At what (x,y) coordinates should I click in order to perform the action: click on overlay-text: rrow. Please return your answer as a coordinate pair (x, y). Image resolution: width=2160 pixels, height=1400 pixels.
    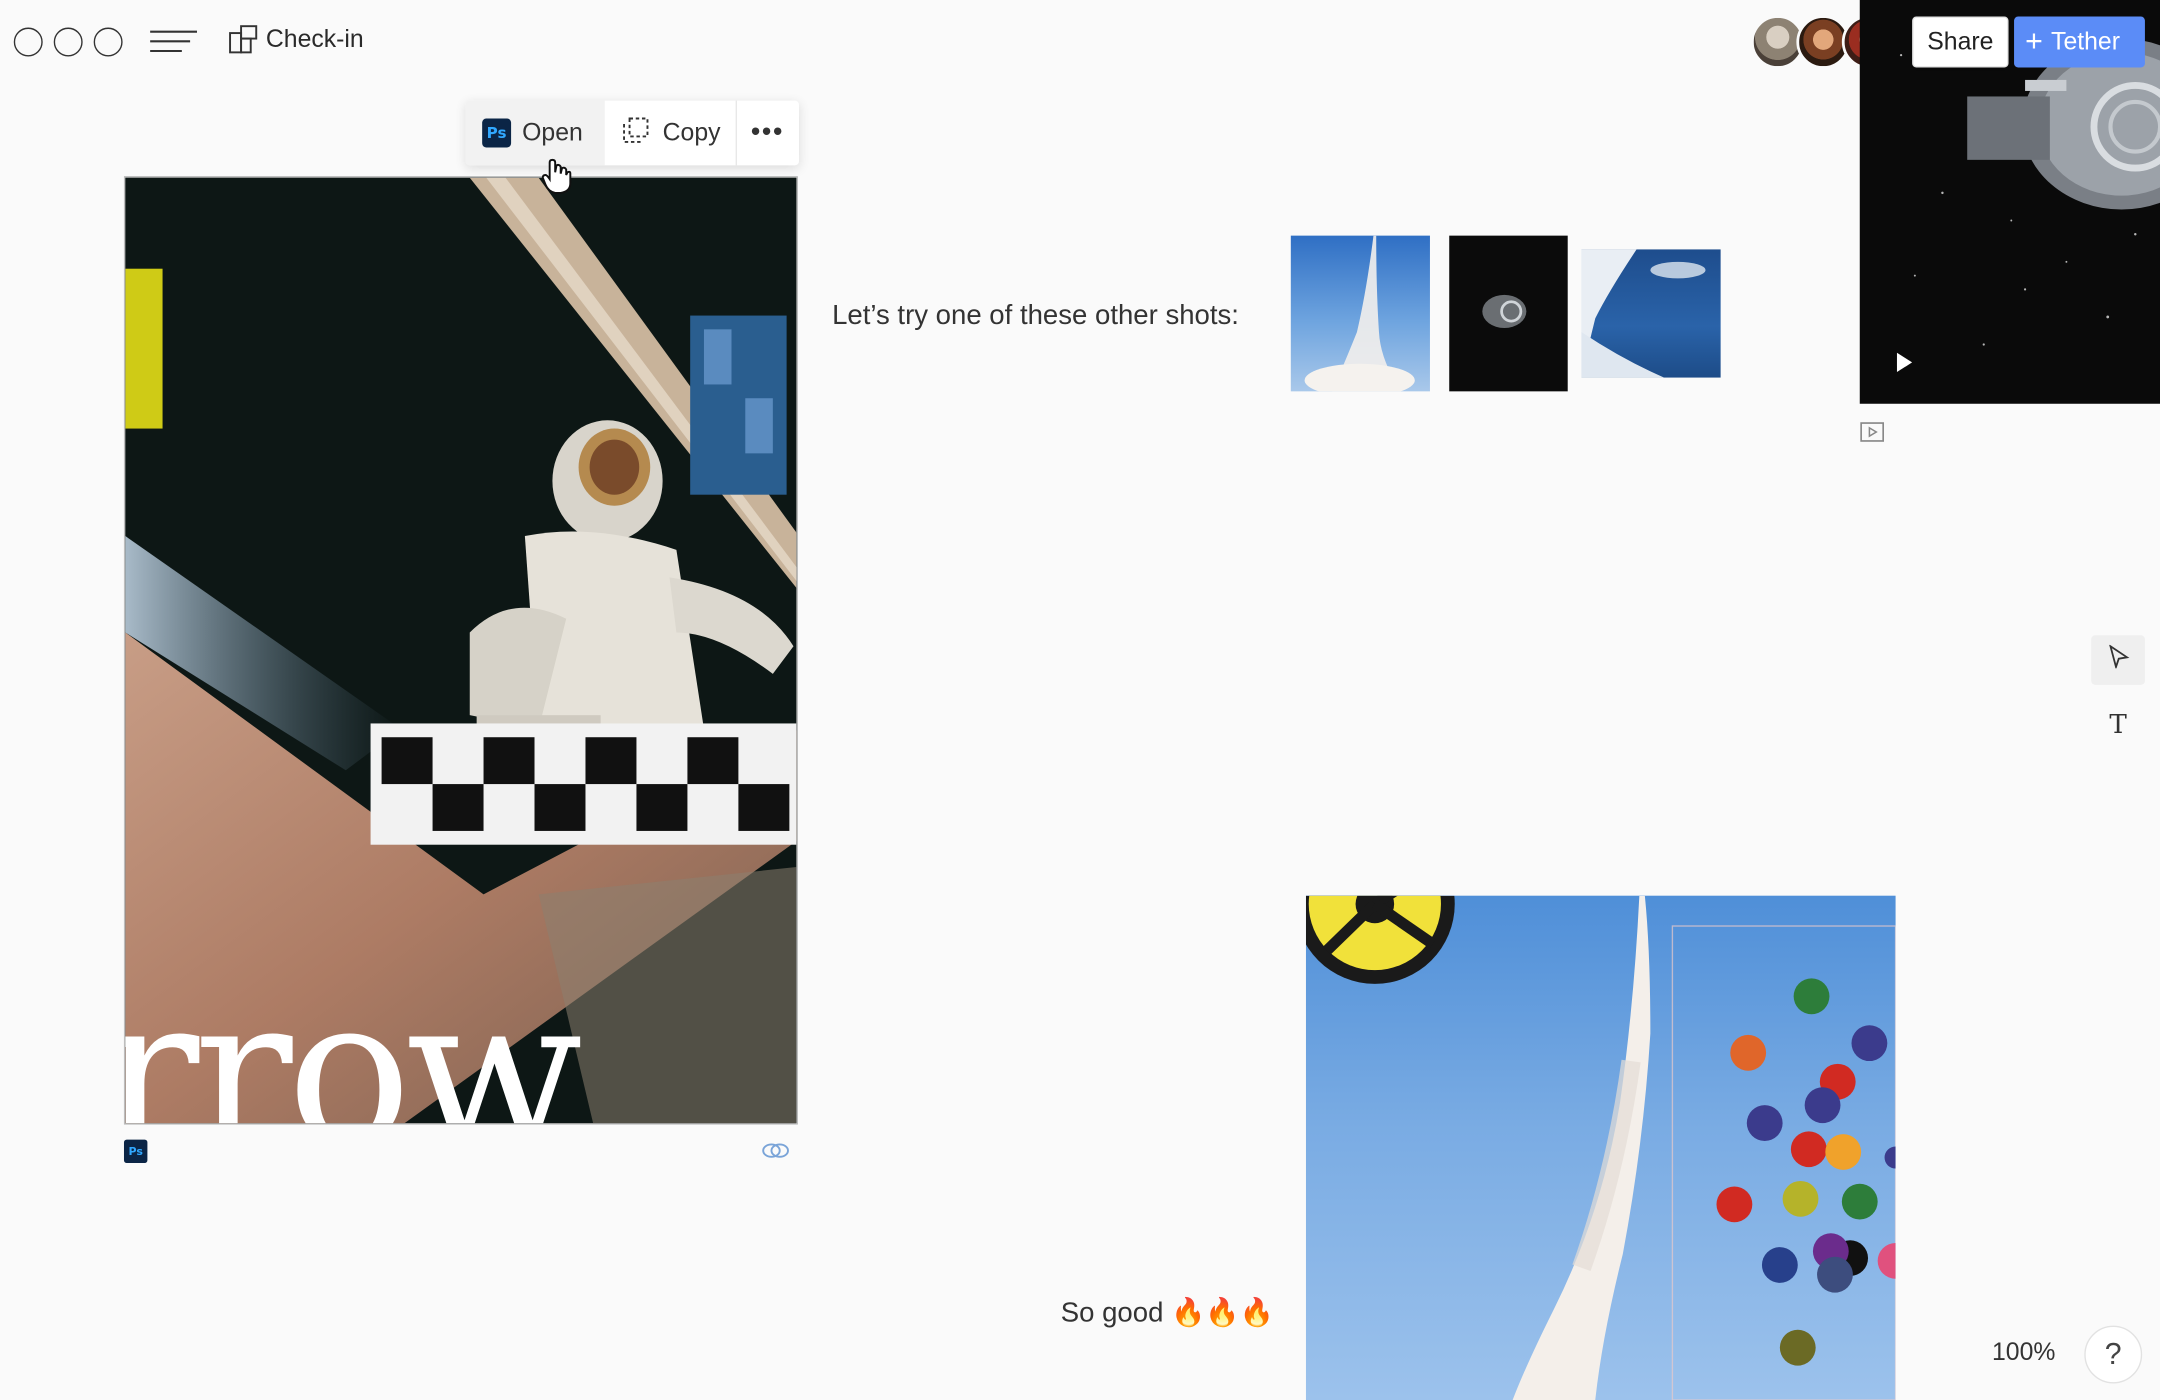
    Looking at the image, I should click on (353, 1039).